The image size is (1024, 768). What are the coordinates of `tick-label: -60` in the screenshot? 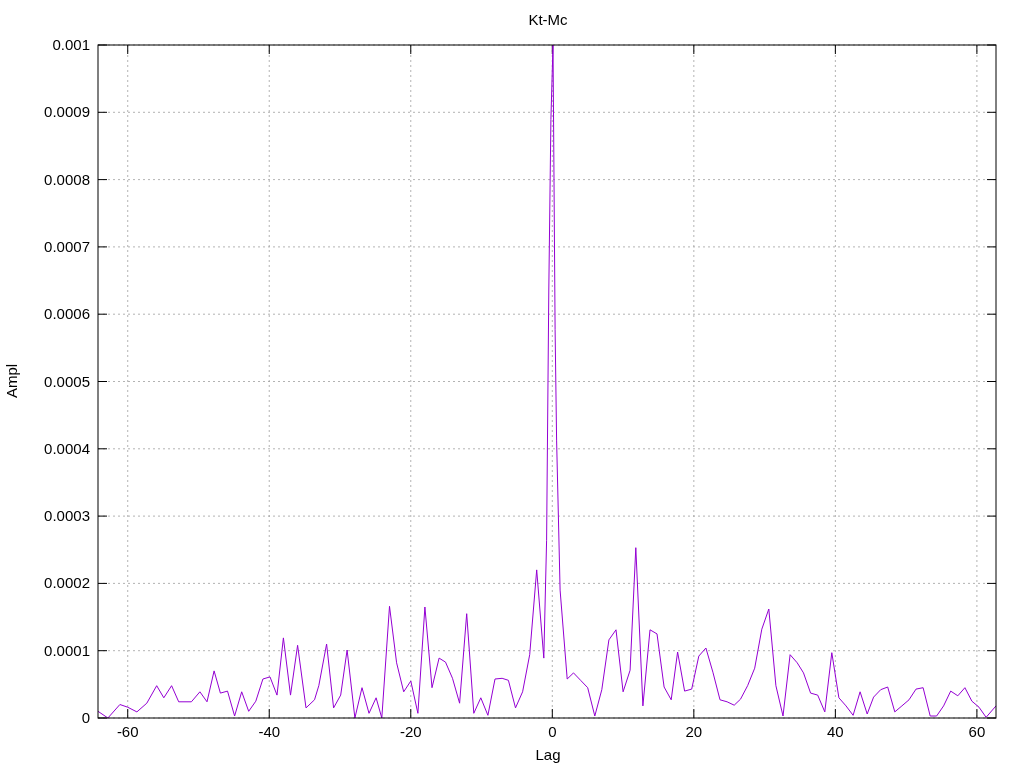 It's located at (127, 731).